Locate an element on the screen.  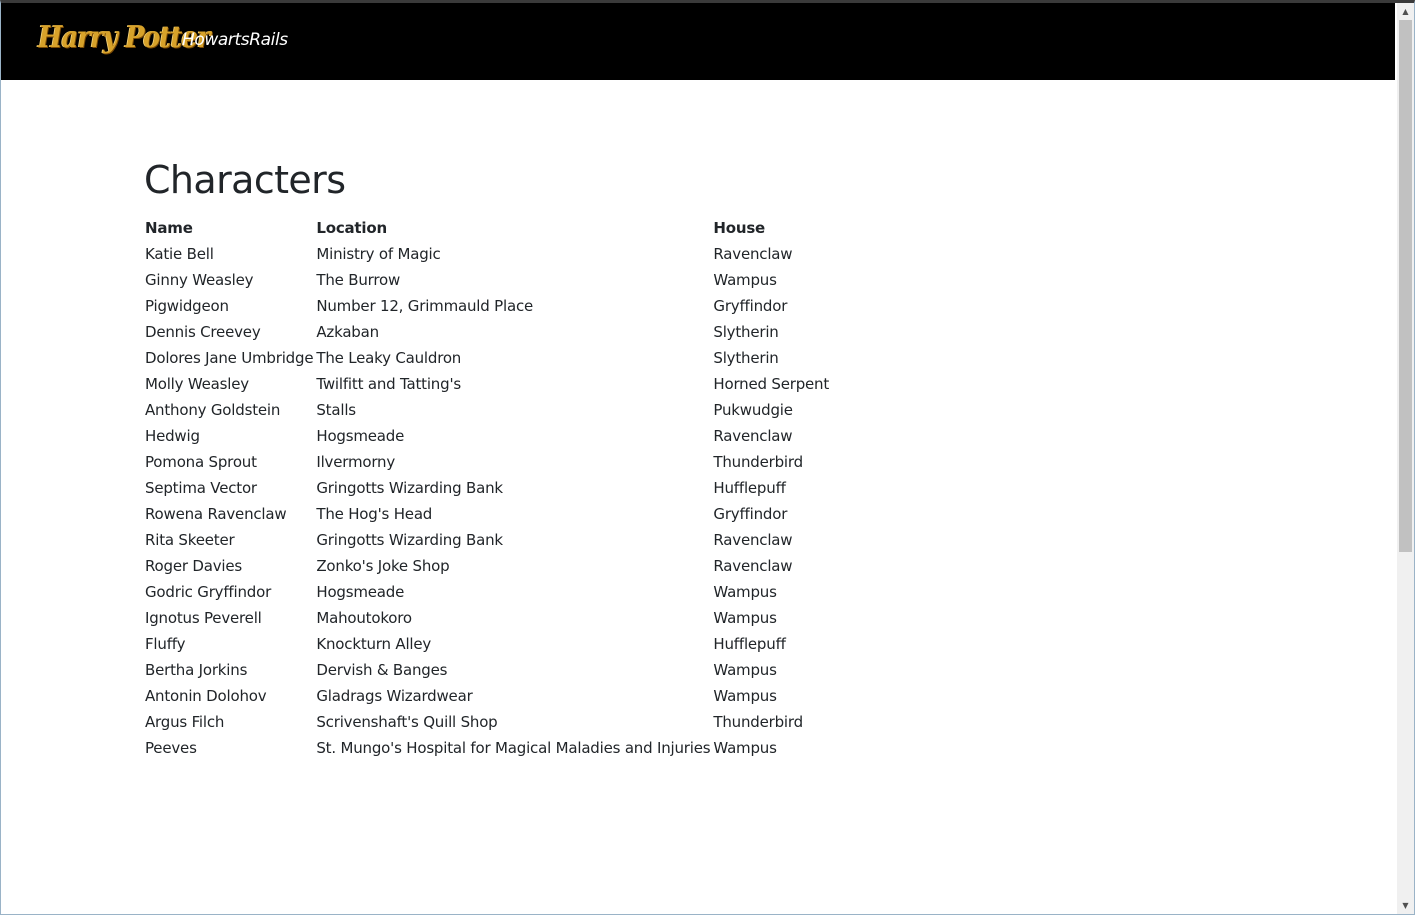
cell-location: Scrivenshaft's Quill Shop is located at coordinates (407, 722).